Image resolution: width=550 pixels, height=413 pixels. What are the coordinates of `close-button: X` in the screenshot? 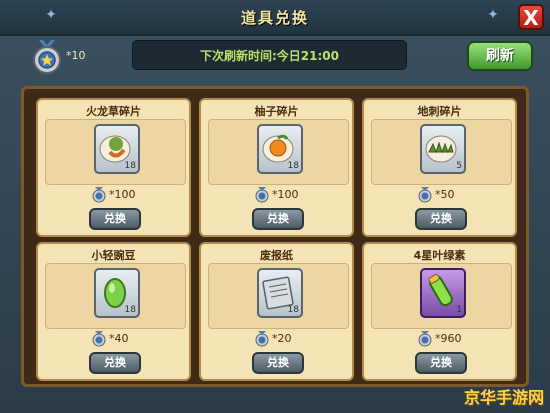 It's located at (531, 17).